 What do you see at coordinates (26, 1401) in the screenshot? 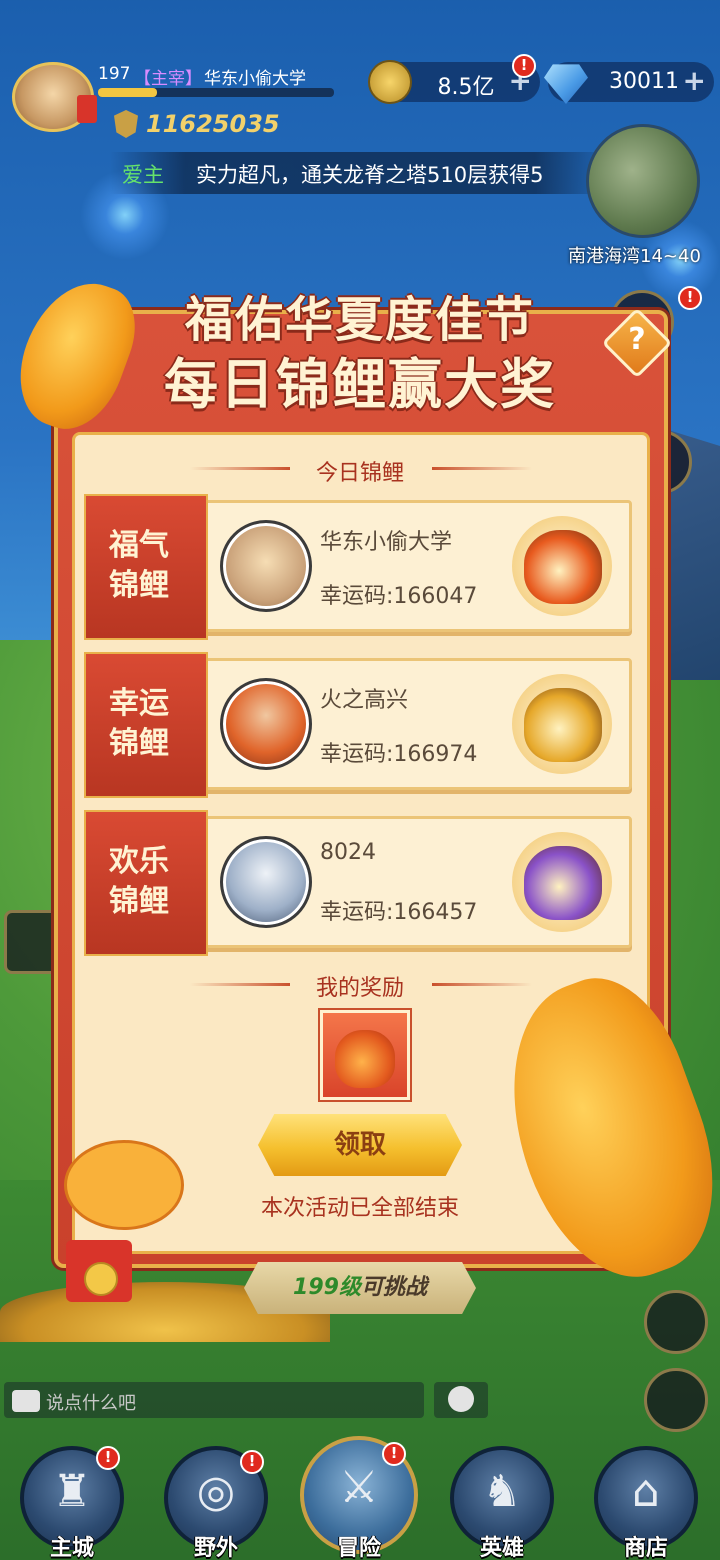
I see `chat-bubble-icon` at bounding box center [26, 1401].